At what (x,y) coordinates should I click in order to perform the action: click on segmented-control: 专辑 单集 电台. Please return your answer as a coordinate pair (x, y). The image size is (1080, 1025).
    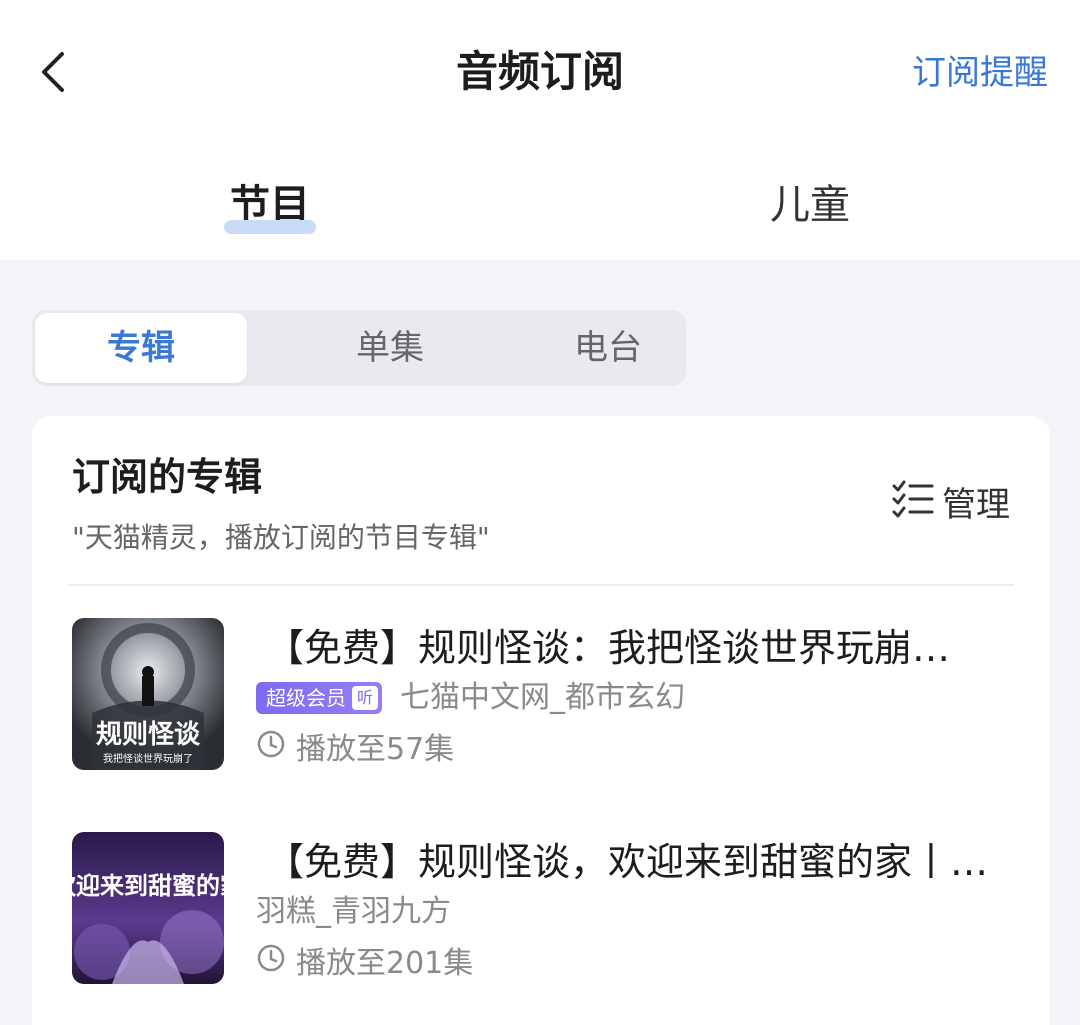
    Looking at the image, I should click on (359, 348).